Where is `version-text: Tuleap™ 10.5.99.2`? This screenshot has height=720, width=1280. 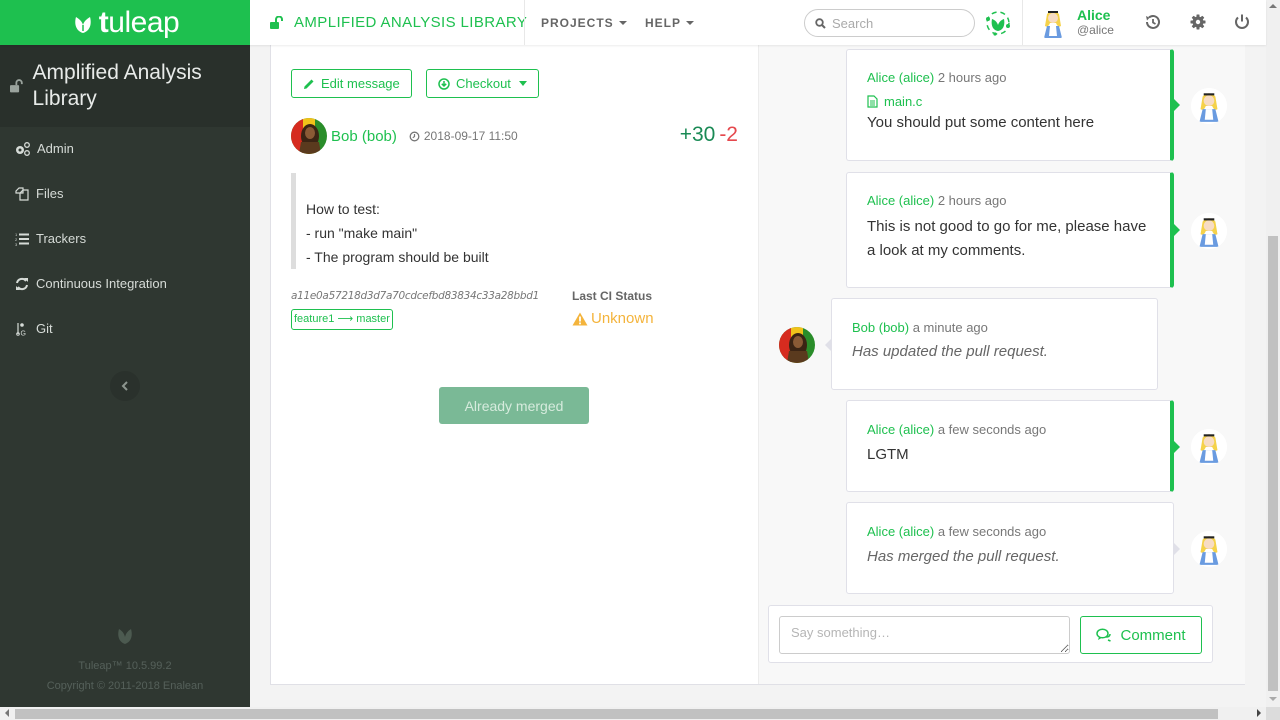
version-text: Tuleap™ 10.5.99.2 is located at coordinates (125, 666).